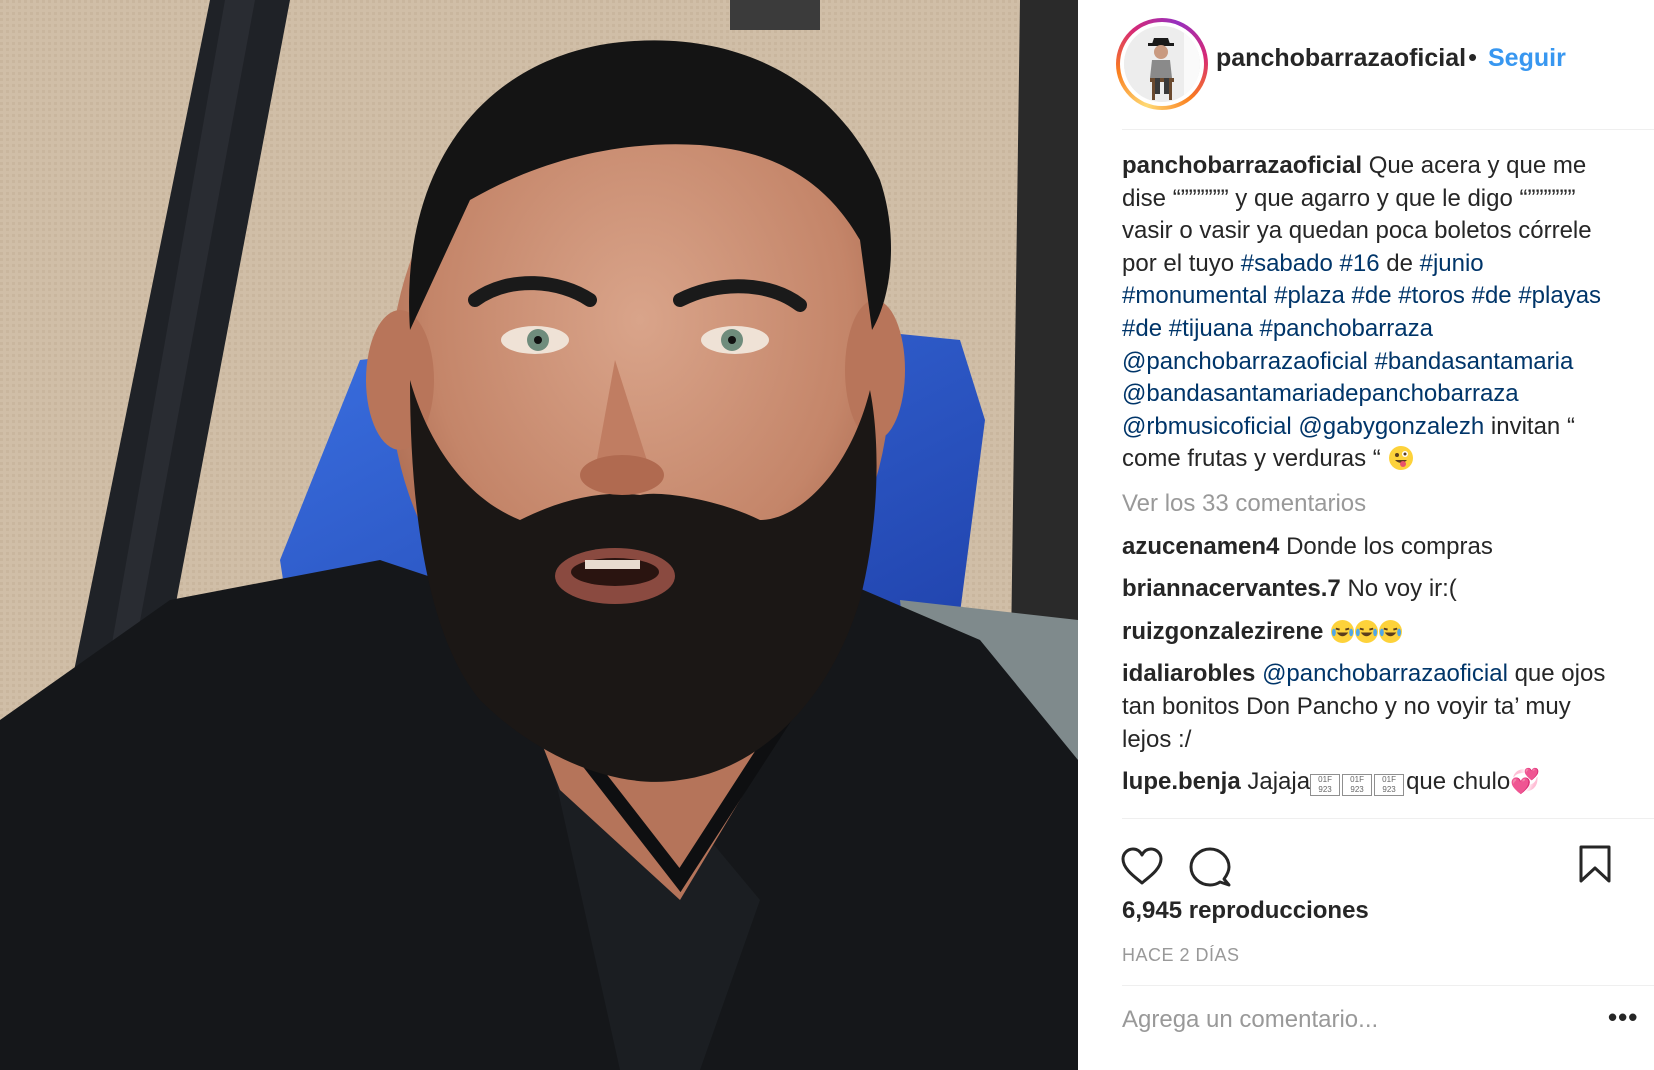 The image size is (1654, 1070). I want to click on avatar-image, so click(1162, 64).